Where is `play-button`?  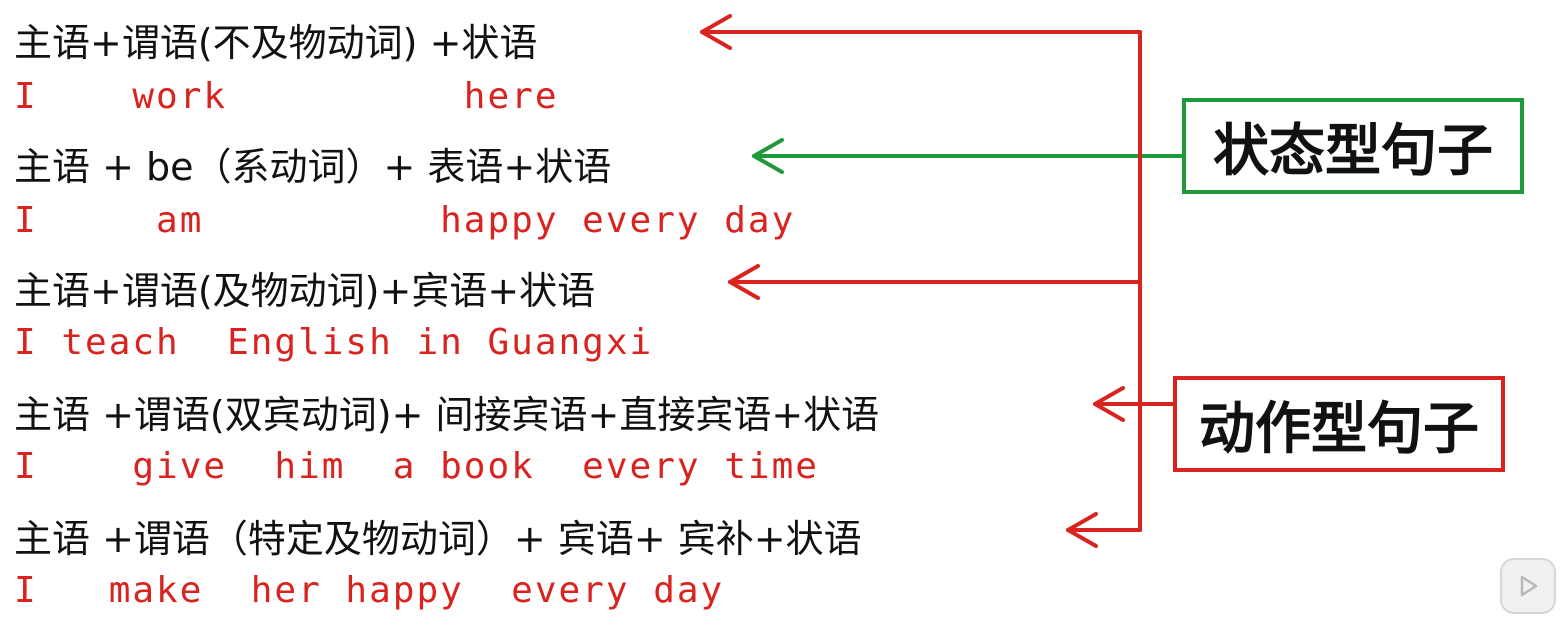
play-button is located at coordinates (1528, 586).